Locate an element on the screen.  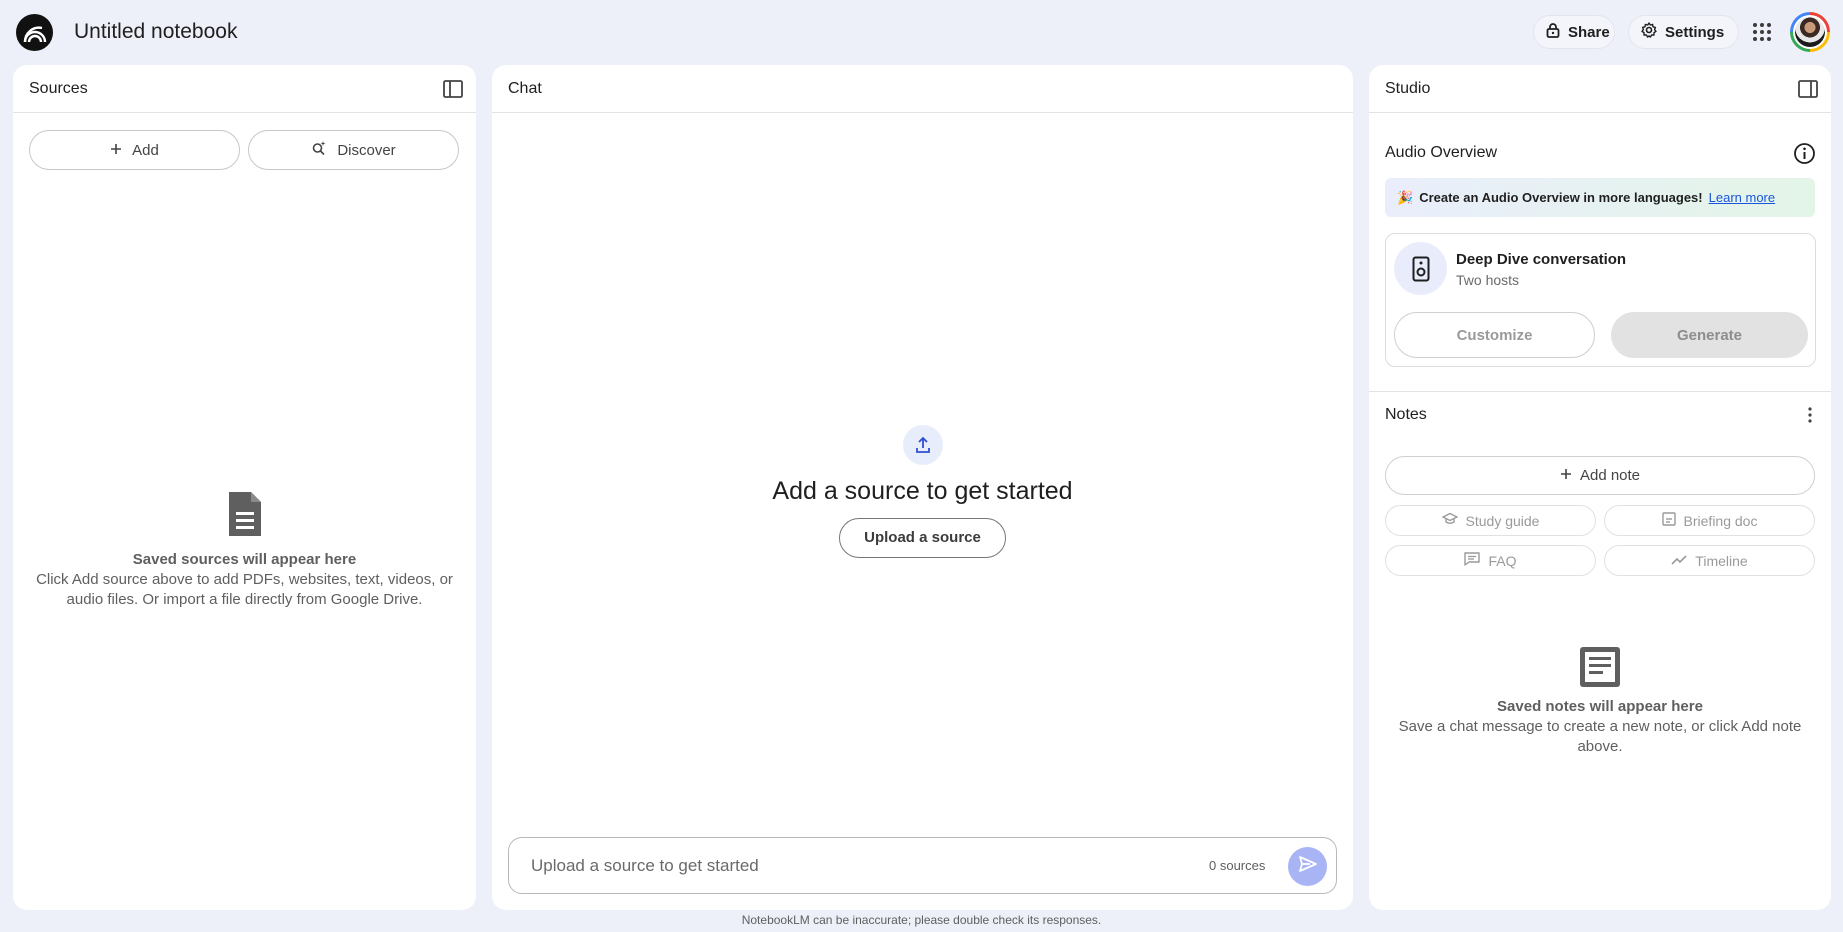
trend-icon is located at coordinates (1679, 561).